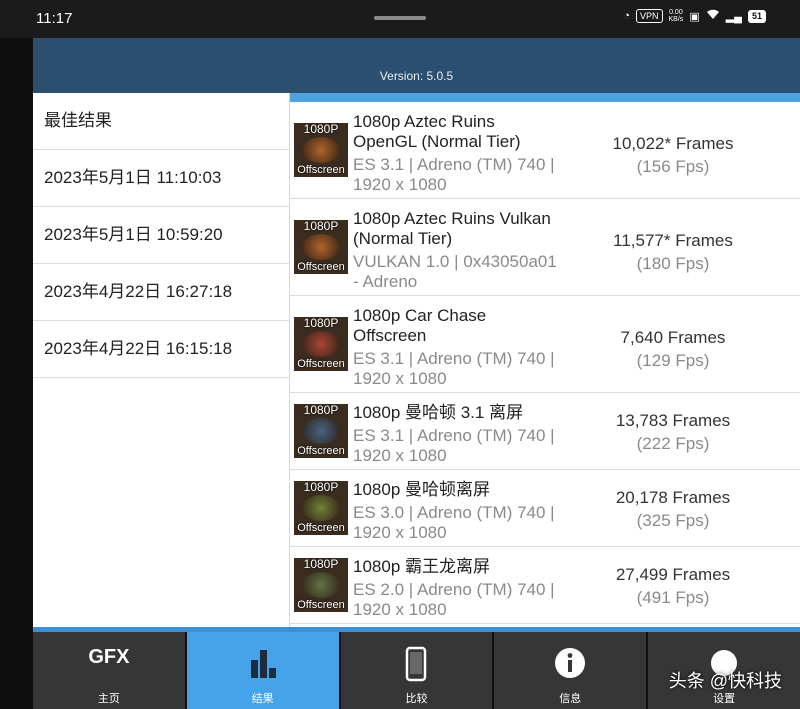 The image size is (800, 709). I want to click on app-header: Version: 5.0.5, so click(416, 65).